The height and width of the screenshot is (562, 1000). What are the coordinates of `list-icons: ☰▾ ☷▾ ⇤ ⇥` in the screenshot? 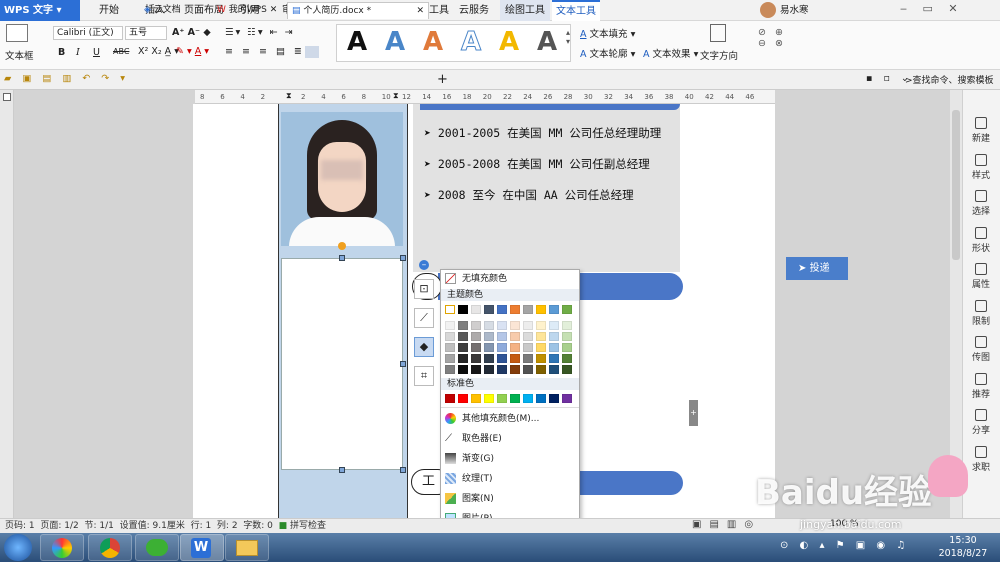 It's located at (260, 32).